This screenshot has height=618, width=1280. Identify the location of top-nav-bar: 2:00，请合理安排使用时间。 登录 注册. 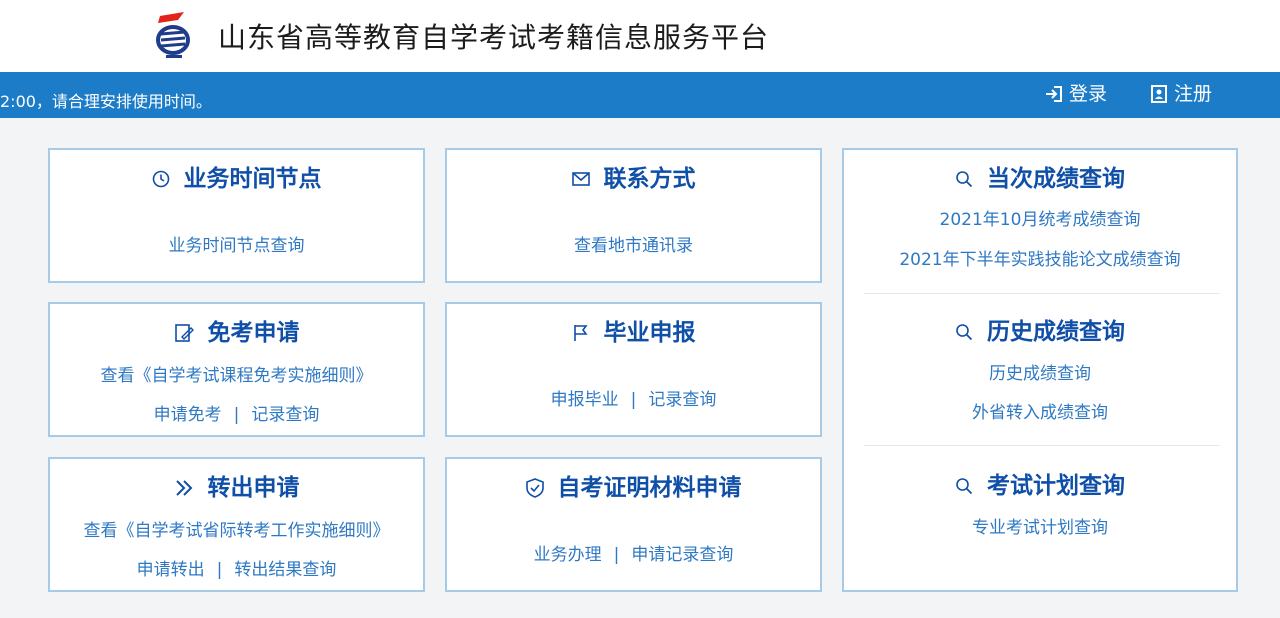
(640, 95).